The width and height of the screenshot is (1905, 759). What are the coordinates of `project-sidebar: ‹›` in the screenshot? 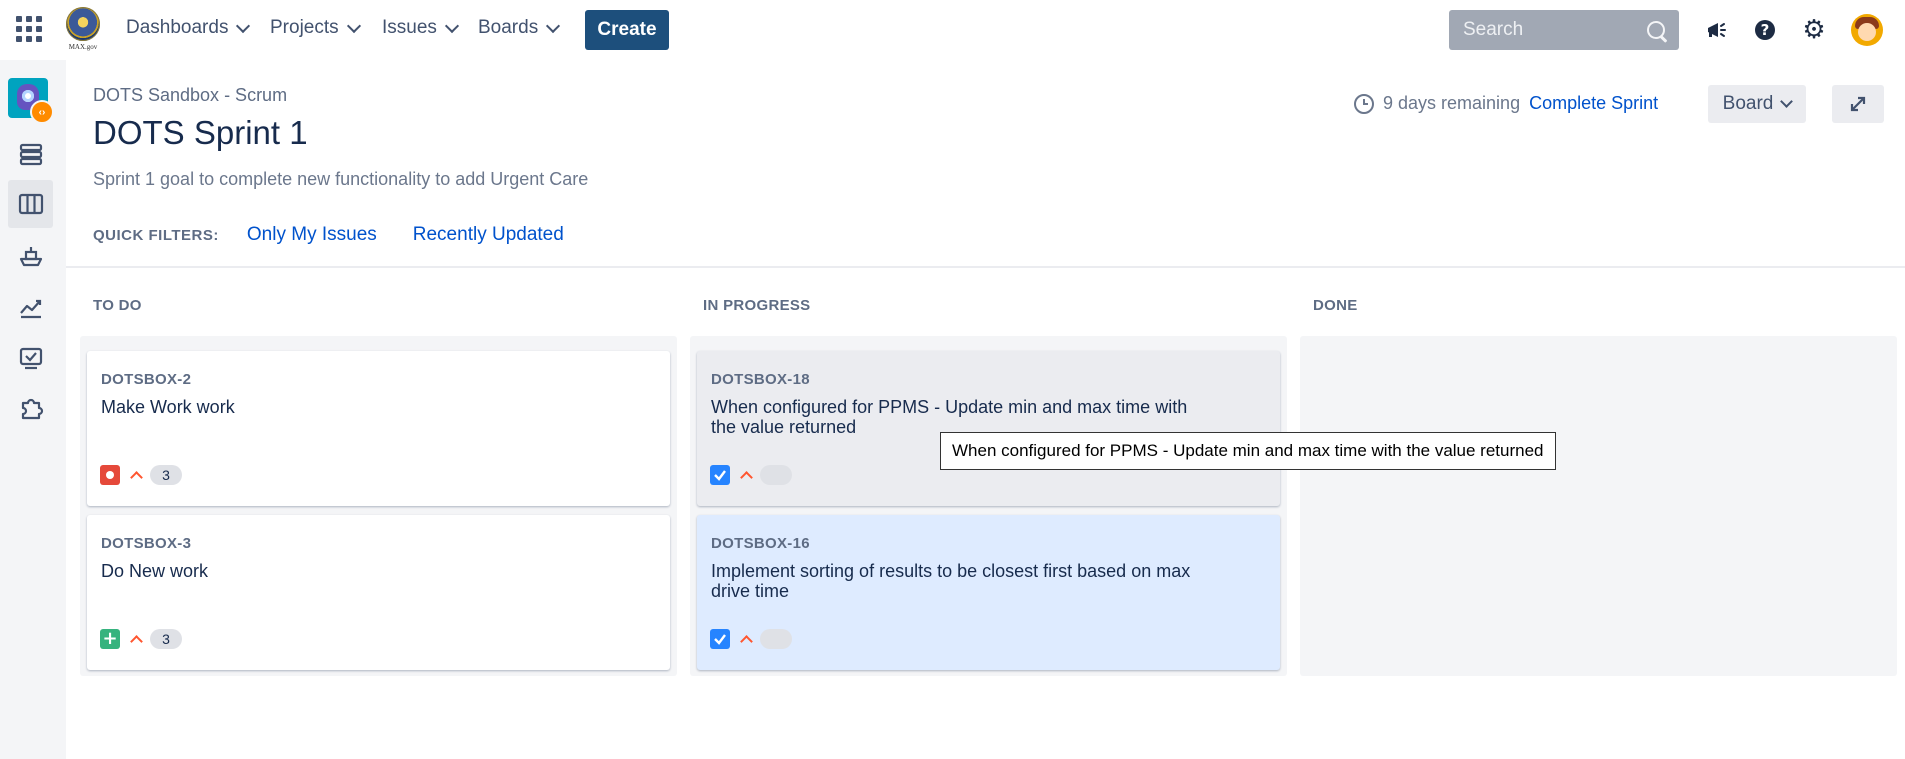 It's located at (33, 409).